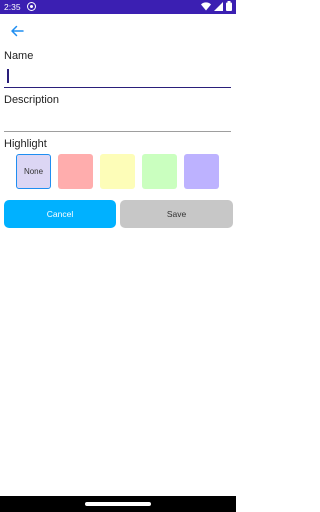 The height and width of the screenshot is (512, 320). What do you see at coordinates (75, 171) in the screenshot?
I see `highlight-red` at bounding box center [75, 171].